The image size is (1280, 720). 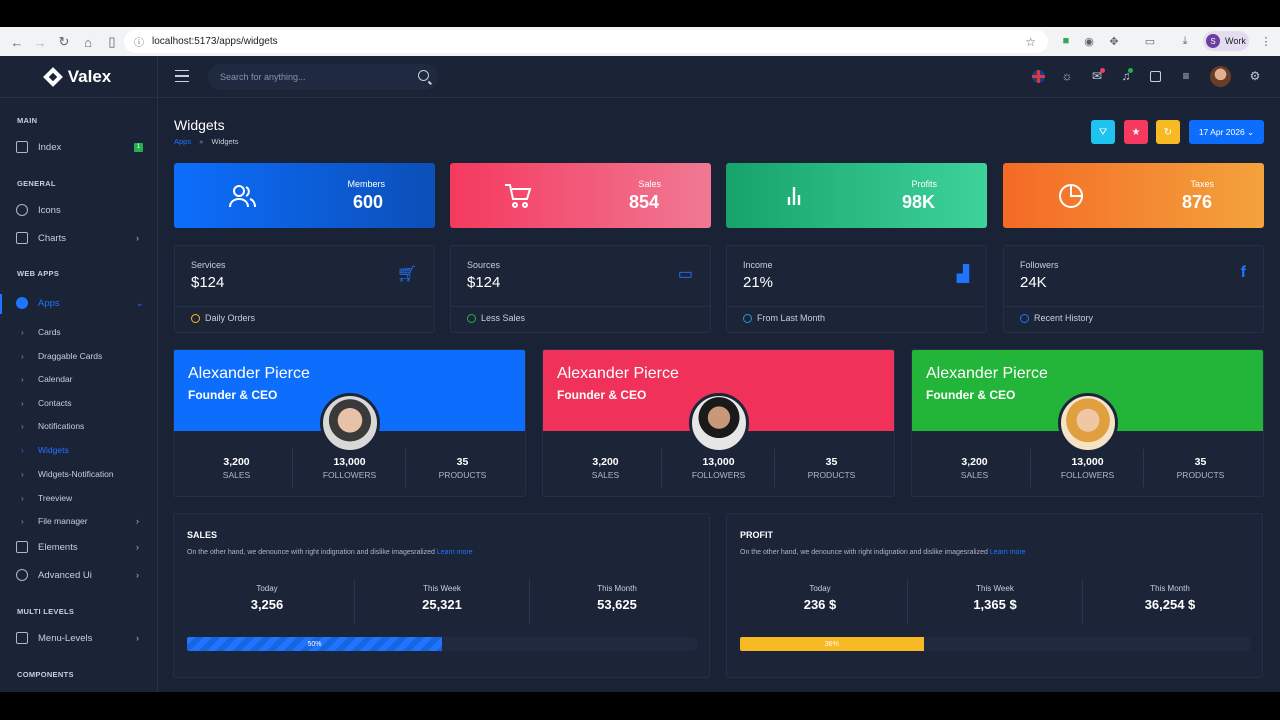 I want to click on divider, so click(x=304, y=306).